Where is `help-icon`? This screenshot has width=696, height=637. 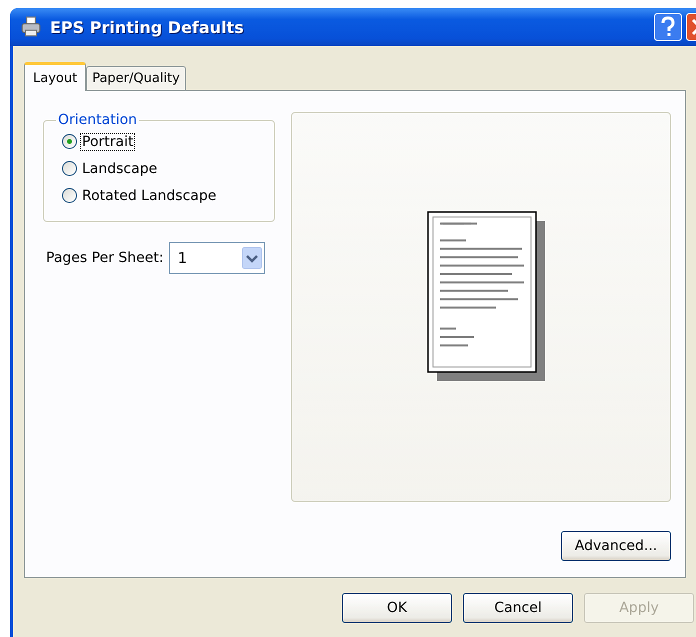 help-icon is located at coordinates (668, 27).